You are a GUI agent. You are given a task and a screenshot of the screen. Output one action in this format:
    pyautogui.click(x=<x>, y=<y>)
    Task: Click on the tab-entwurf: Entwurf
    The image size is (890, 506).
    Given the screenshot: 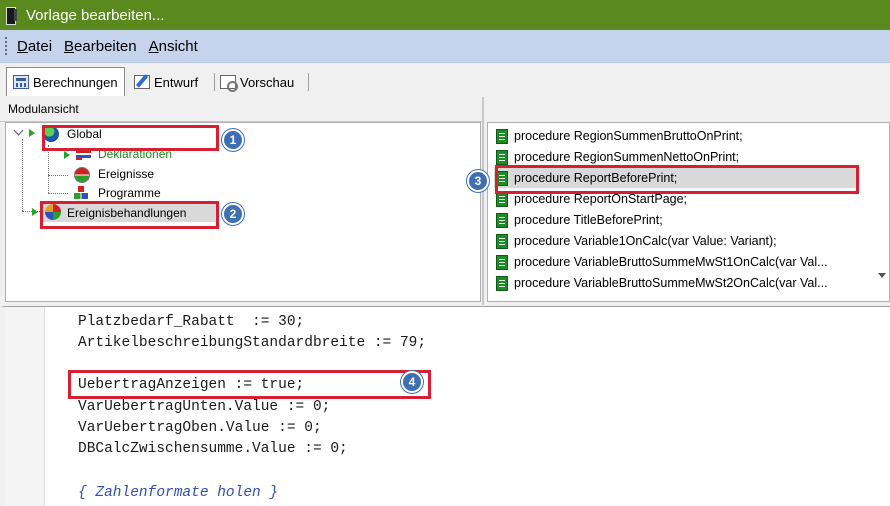 What is the action you would take?
    pyautogui.click(x=166, y=82)
    